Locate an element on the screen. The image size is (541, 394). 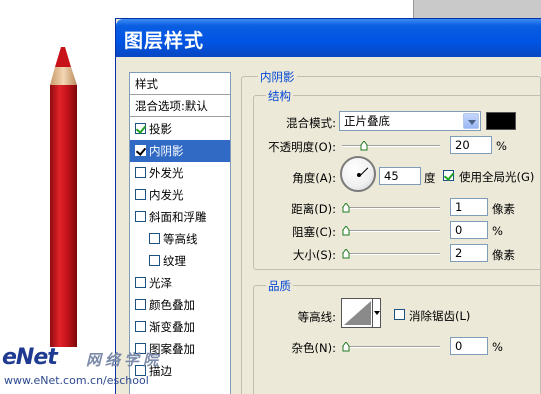
distance-slider is located at coordinates (391, 208).